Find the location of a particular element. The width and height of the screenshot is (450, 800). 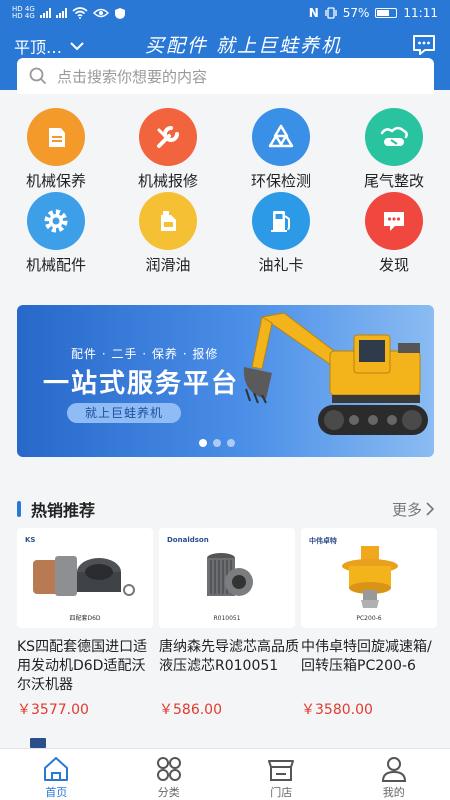

product-name: KS四配套德国进口适用发动机D6D适配沃尔沃机器 is located at coordinates (82, 666).